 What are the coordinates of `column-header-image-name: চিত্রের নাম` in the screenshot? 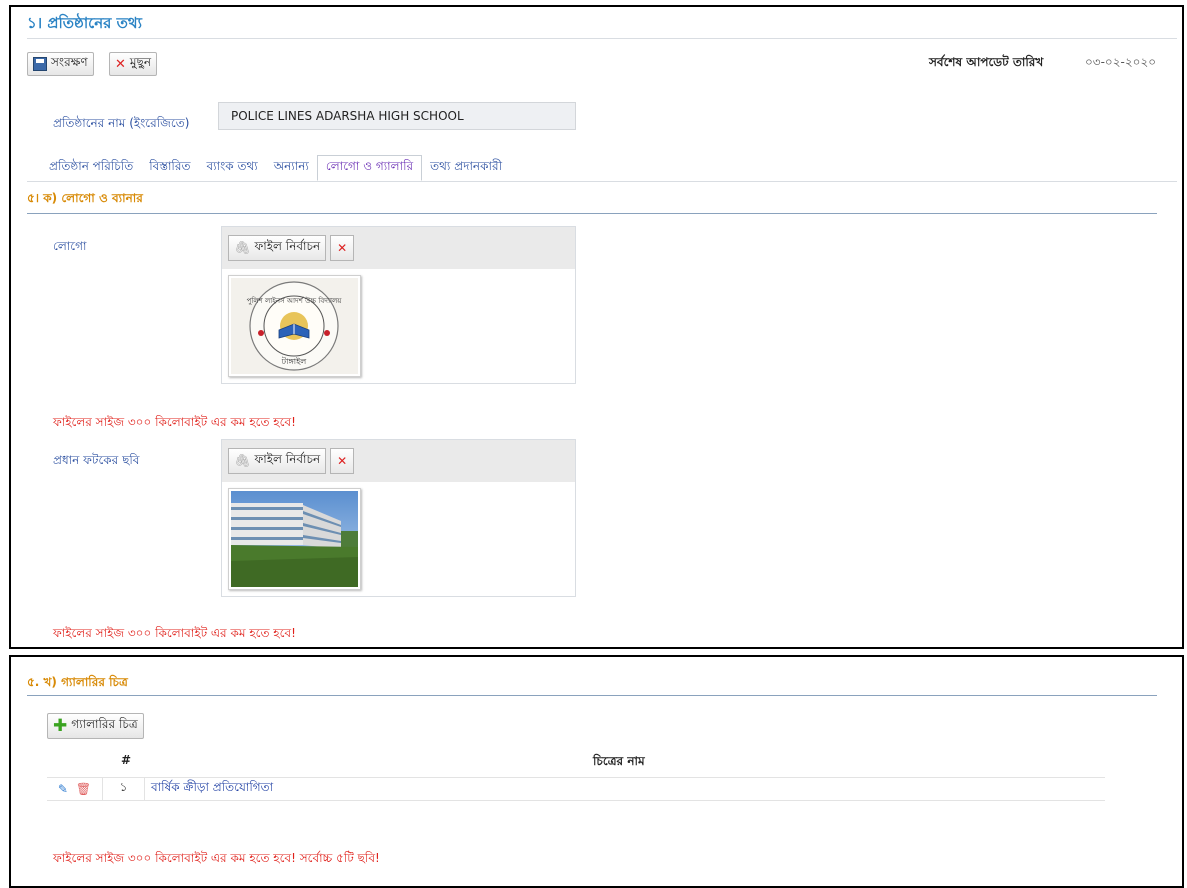 It's located at (619, 761).